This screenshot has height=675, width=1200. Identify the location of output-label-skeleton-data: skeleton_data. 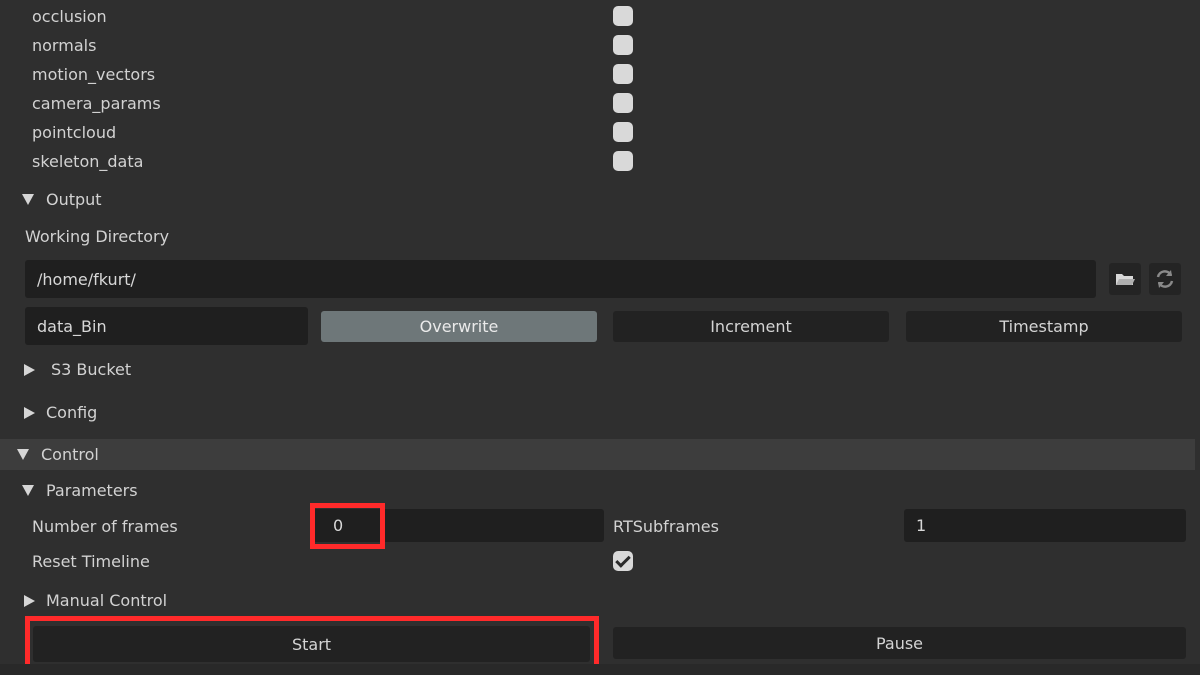
(88, 161).